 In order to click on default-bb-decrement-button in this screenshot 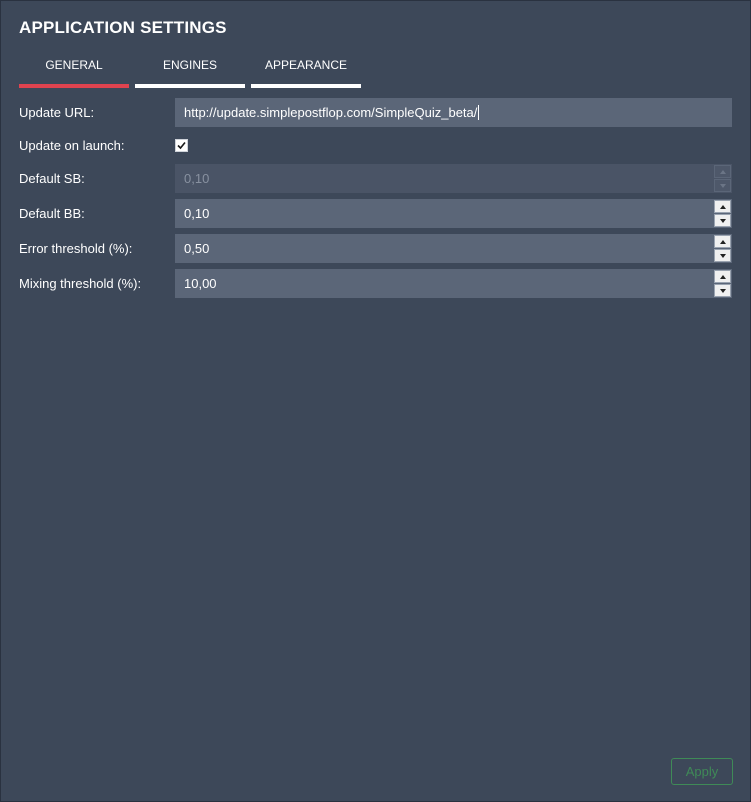, I will do `click(722, 220)`.